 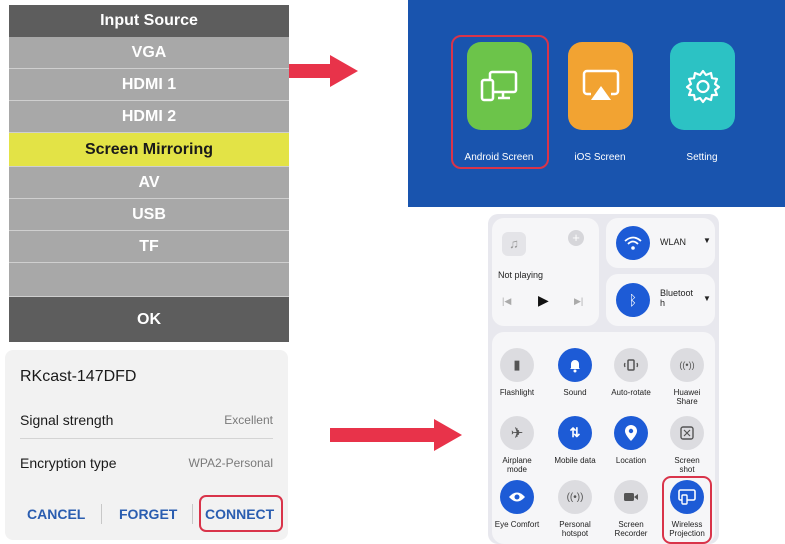 What do you see at coordinates (521, 275) in the screenshot?
I see `media-status: Not playing` at bounding box center [521, 275].